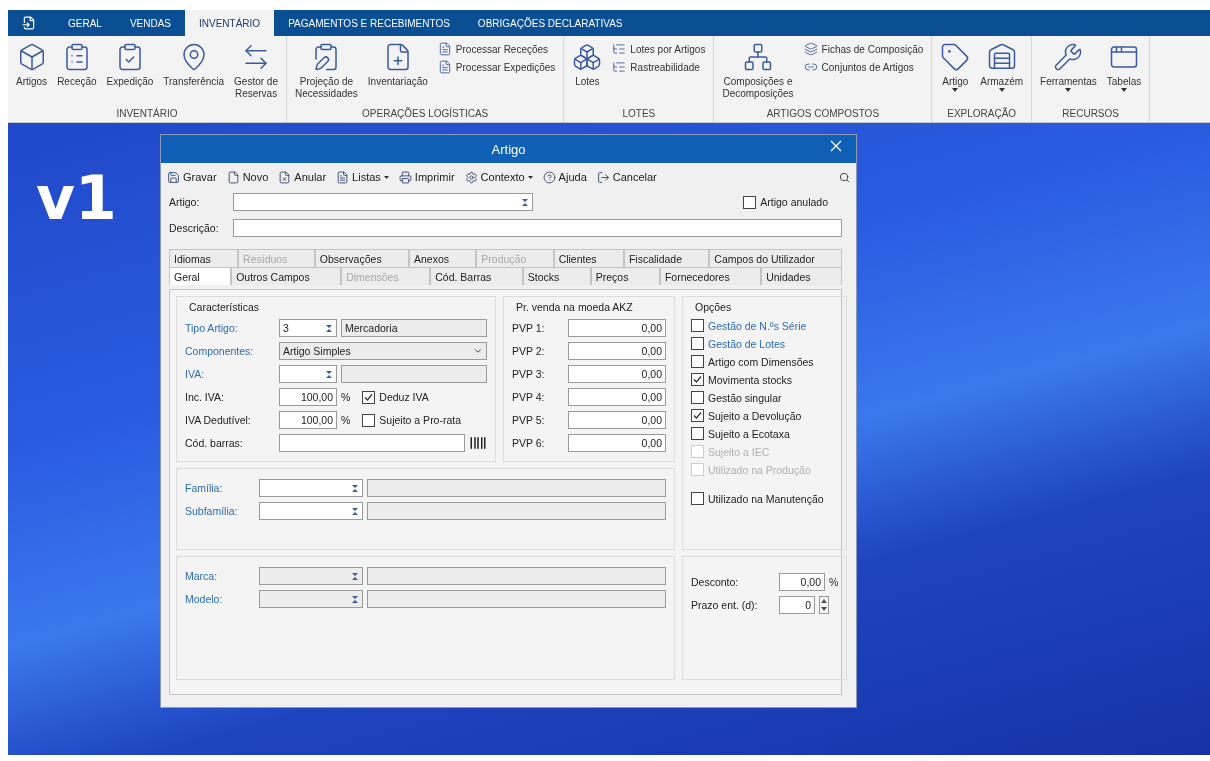 This screenshot has width=1210, height=761. What do you see at coordinates (824, 605) in the screenshot?
I see `spinner-icon` at bounding box center [824, 605].